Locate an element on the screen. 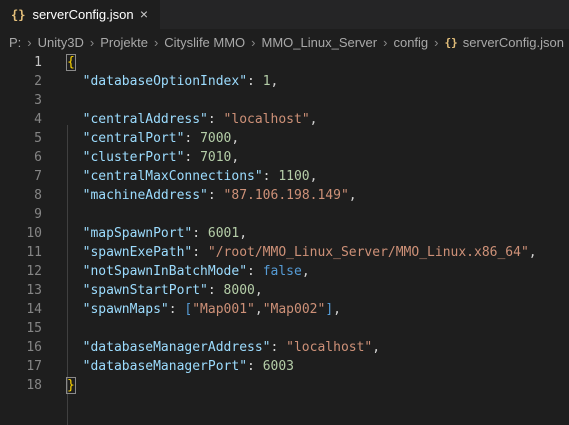 The width and height of the screenshot is (569, 425). code-line: 4 "centralAddress": "localhost", is located at coordinates (284, 119).